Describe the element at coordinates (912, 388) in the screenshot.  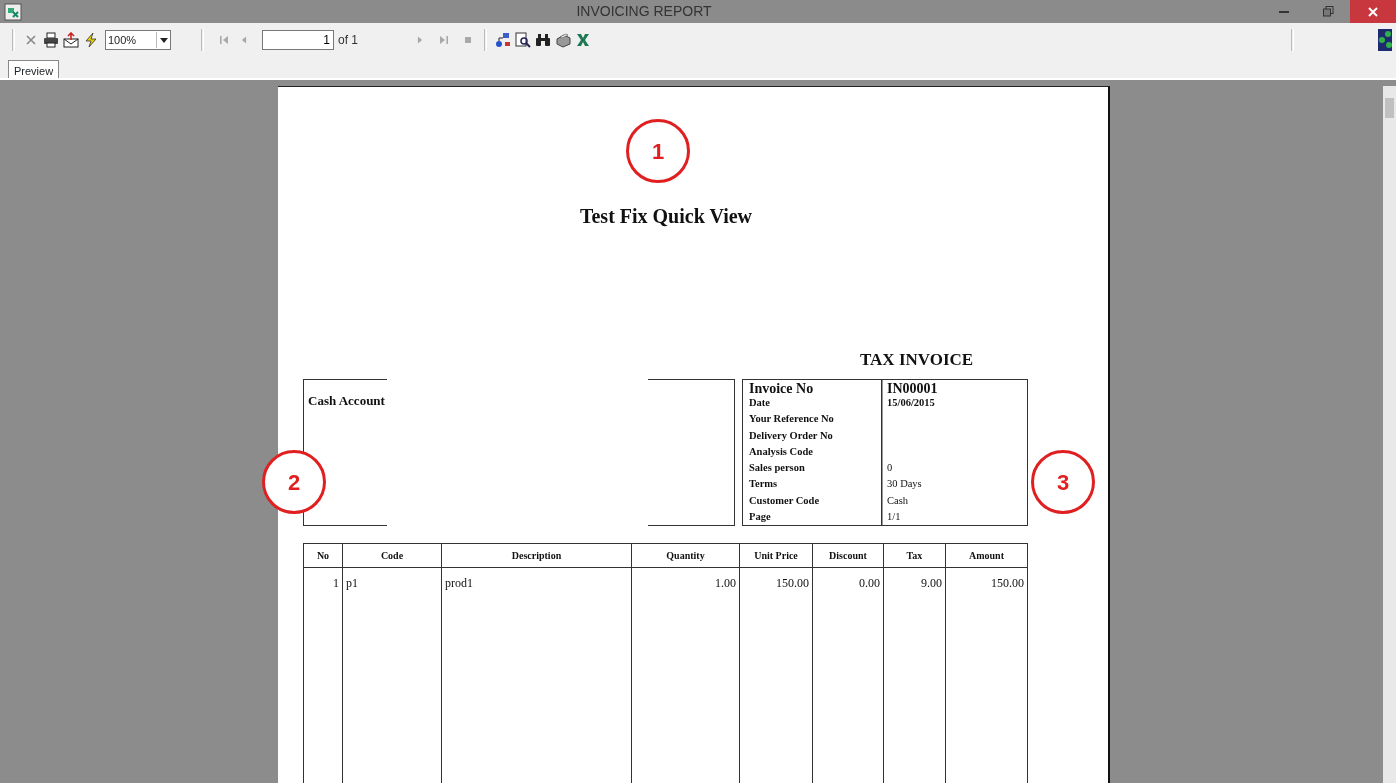
I see `field-value: IN00001` at that location.